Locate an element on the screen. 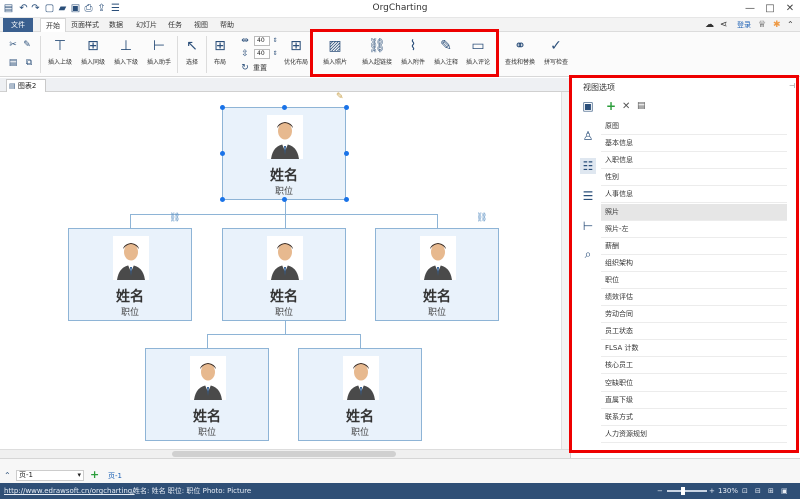 The height and width of the screenshot is (499, 800). menu-help: 帮助 is located at coordinates (227, 25).